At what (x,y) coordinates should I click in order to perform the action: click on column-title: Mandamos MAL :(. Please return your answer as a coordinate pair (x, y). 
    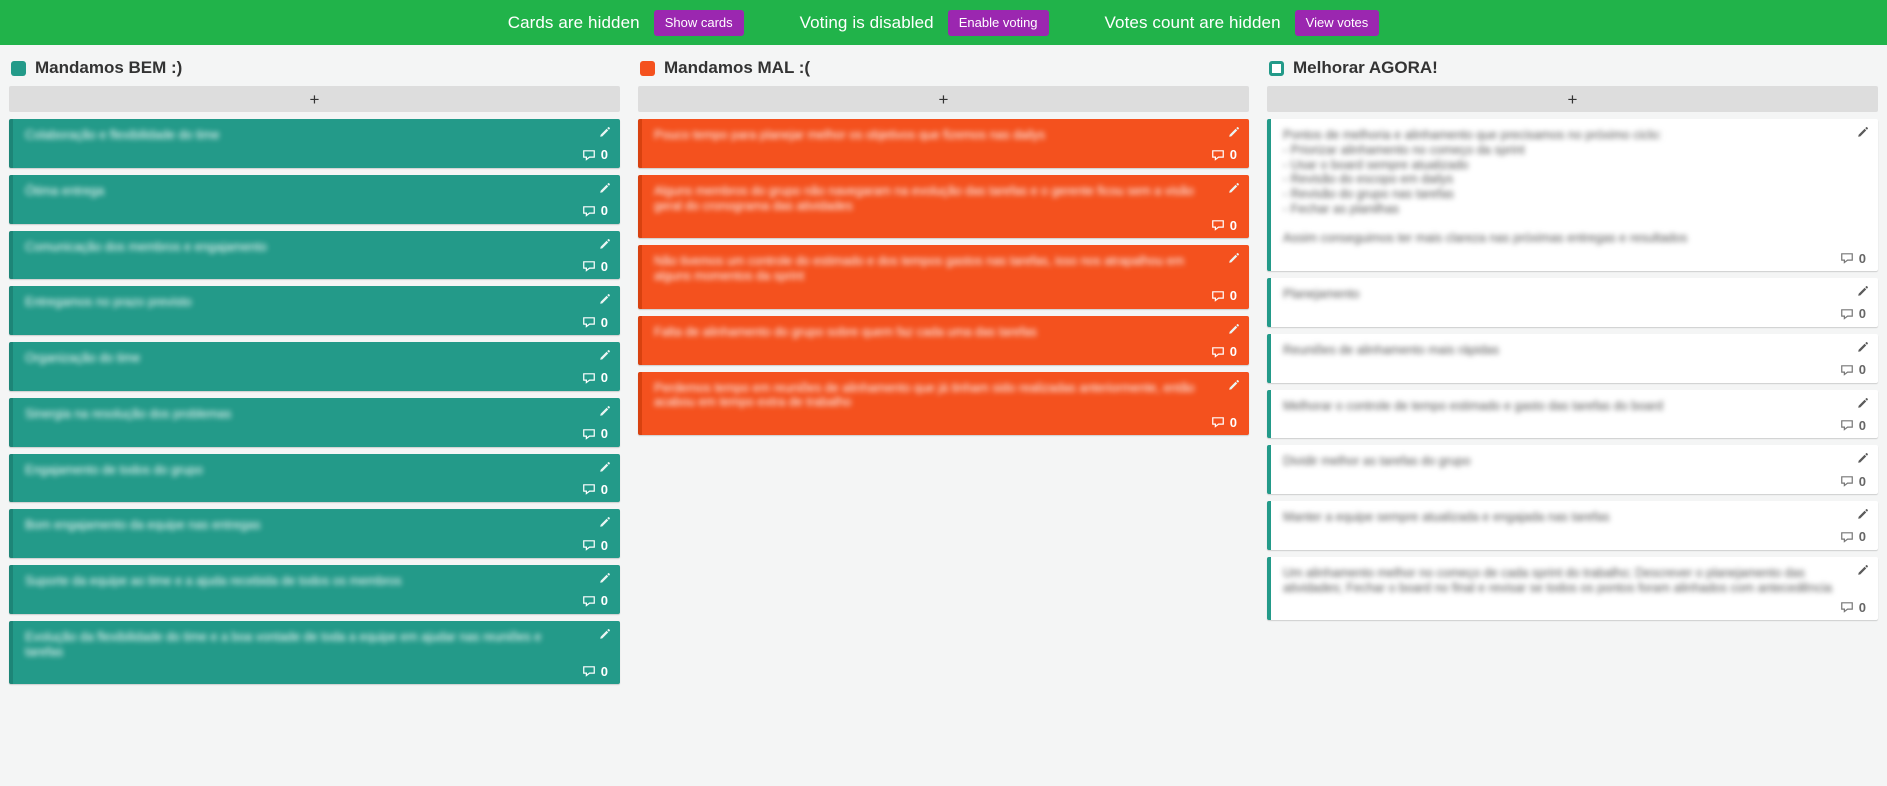
    Looking at the image, I should click on (737, 67).